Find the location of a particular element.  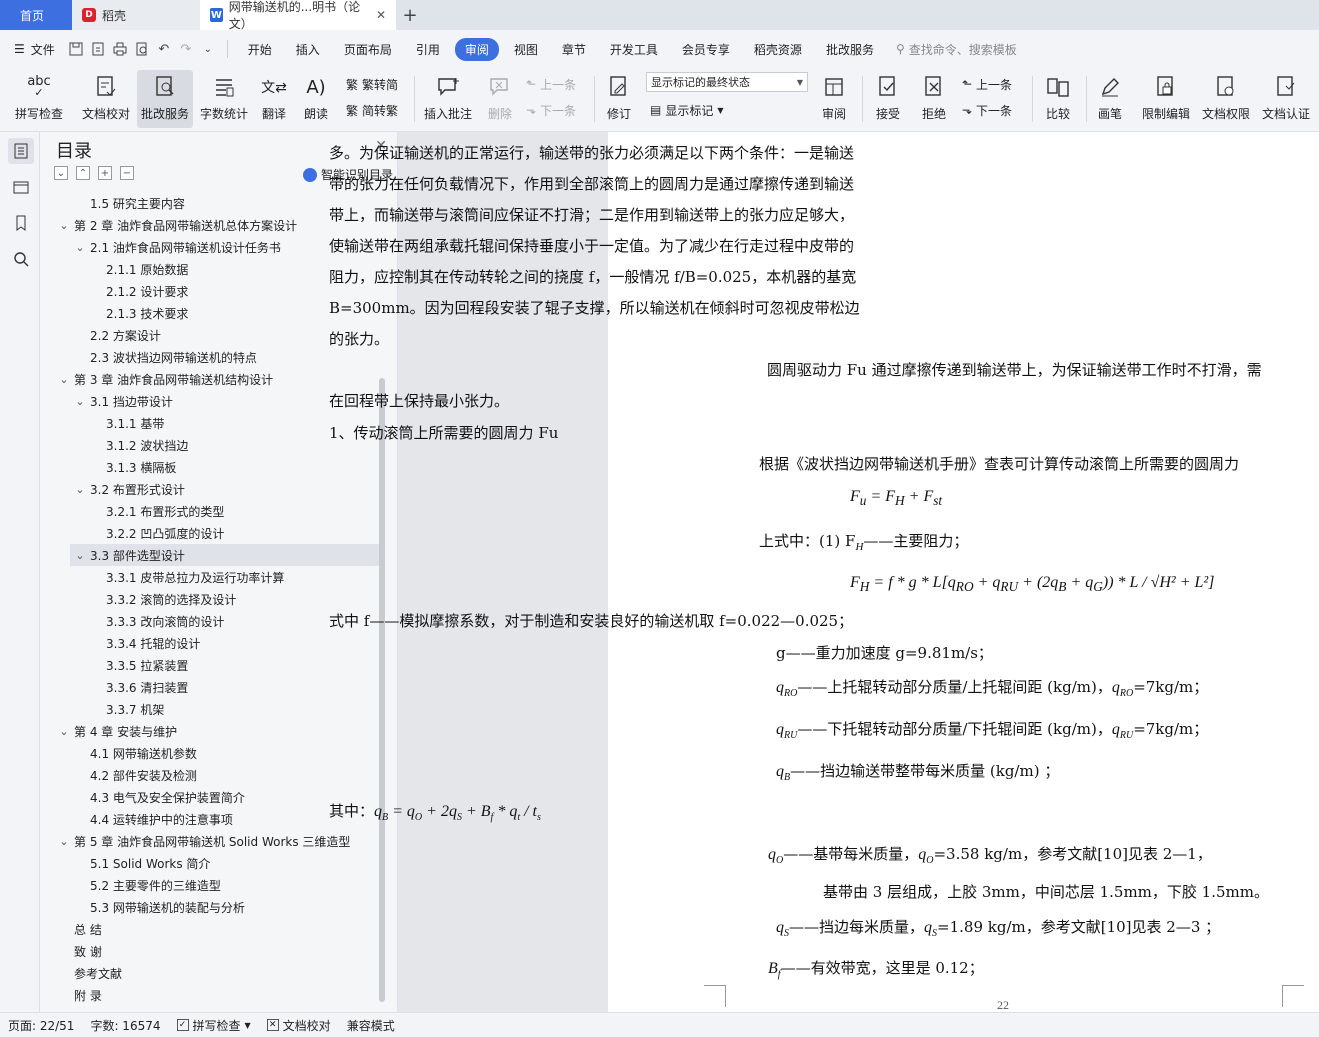

trad-to-simp-button: 繁繁转简 is located at coordinates (372, 84).